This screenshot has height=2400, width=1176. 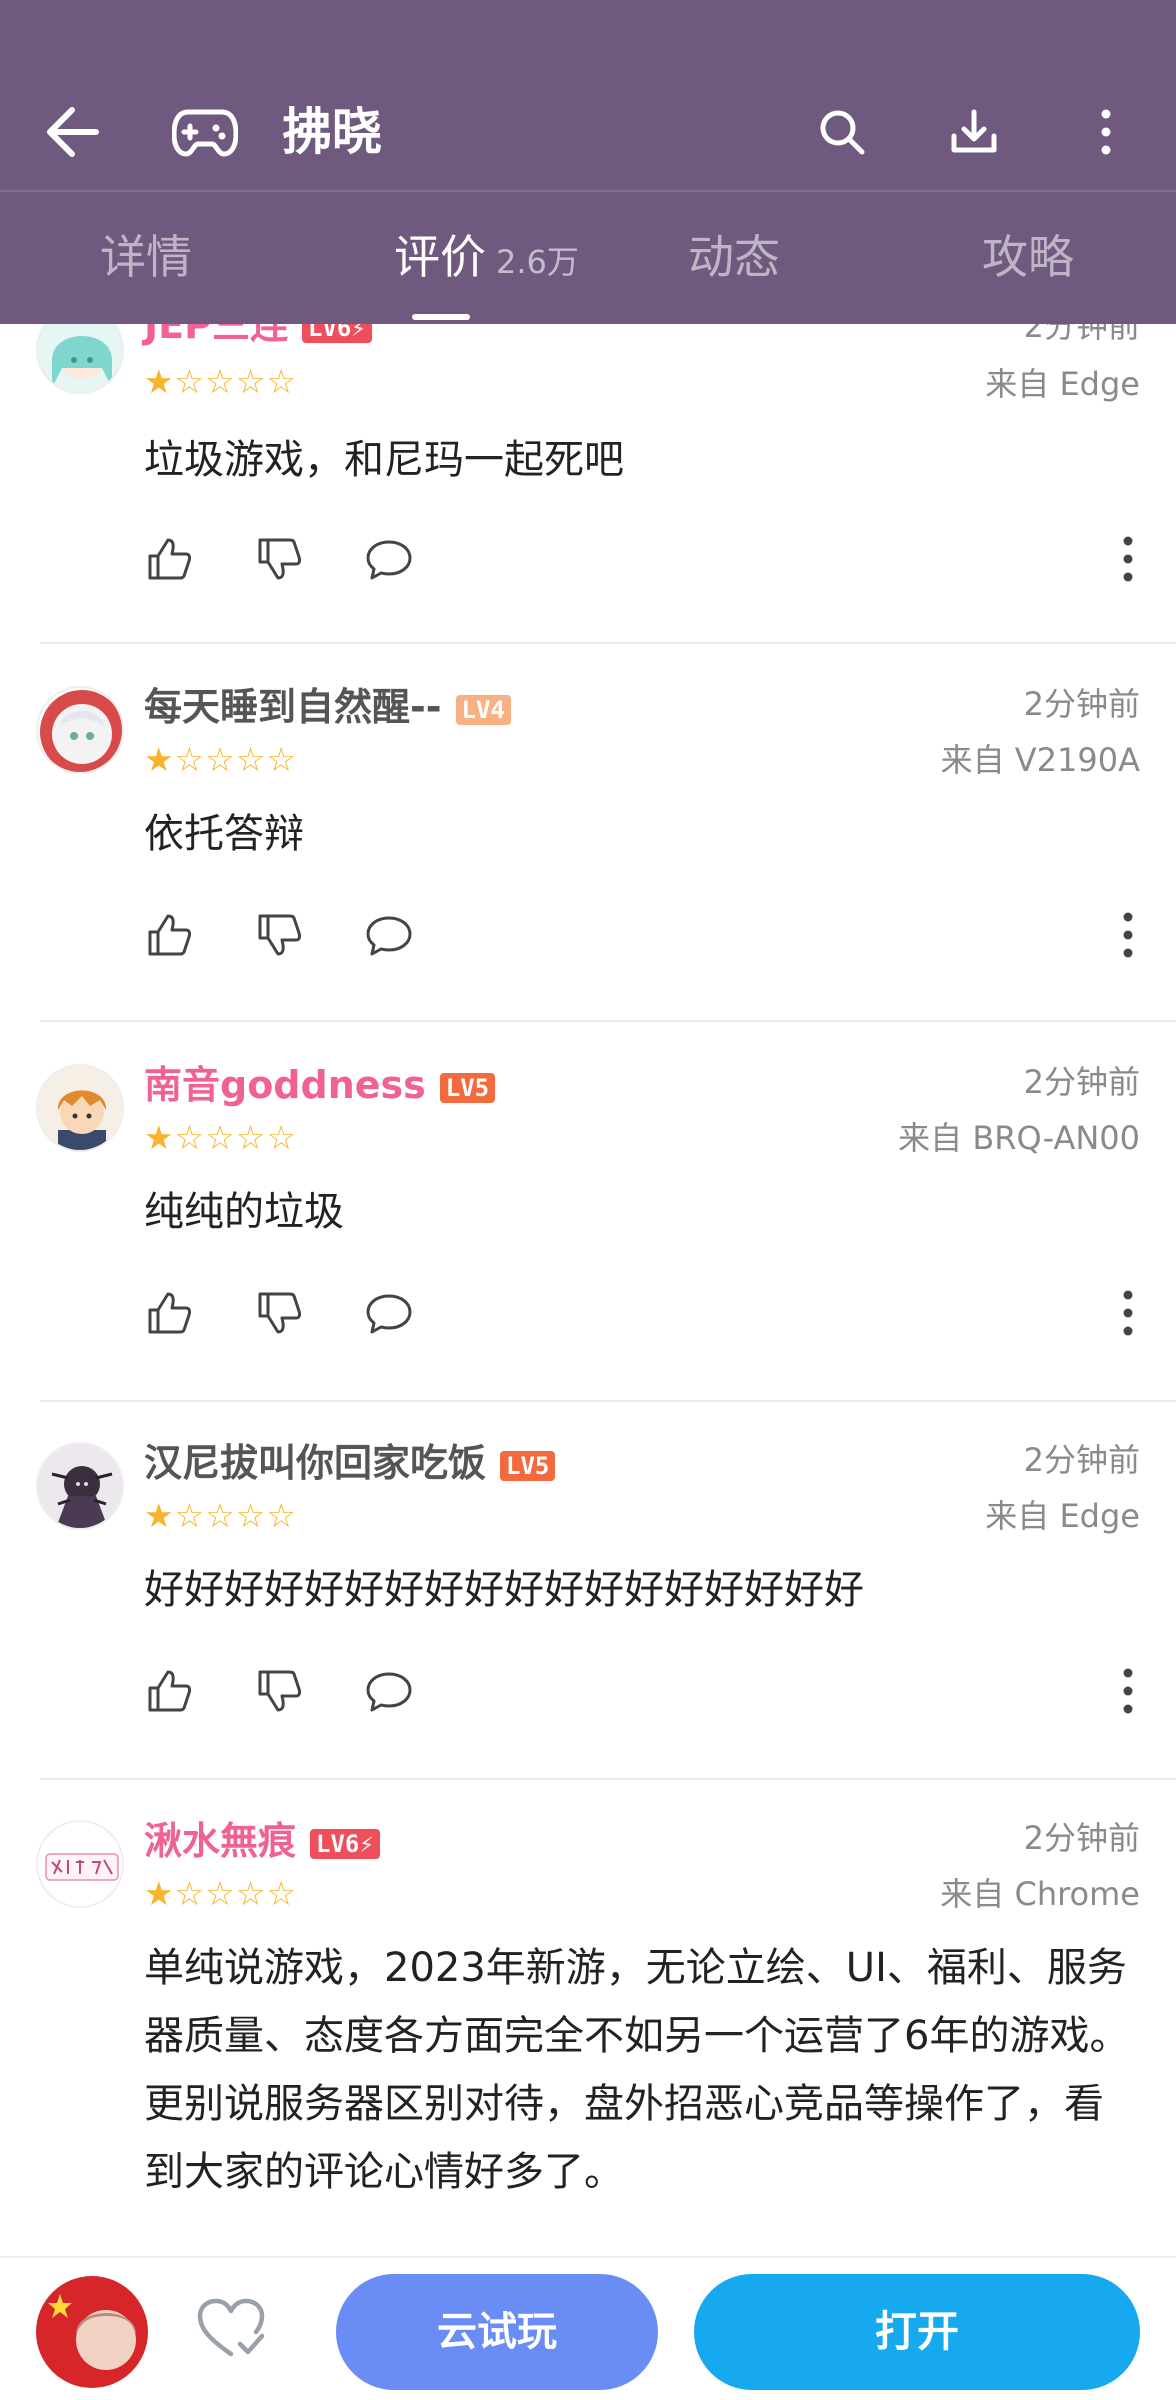 I want to click on username: 湫水無痕 LV6⚡, so click(x=262, y=1841).